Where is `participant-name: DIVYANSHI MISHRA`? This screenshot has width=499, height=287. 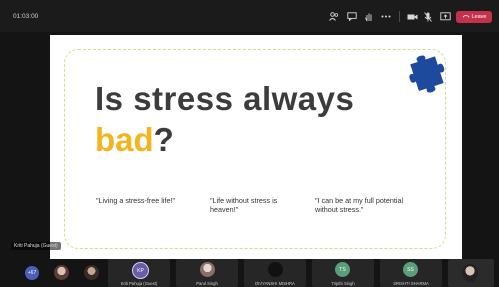
participant-name: DIVYANSHI MISHRA is located at coordinates (275, 283).